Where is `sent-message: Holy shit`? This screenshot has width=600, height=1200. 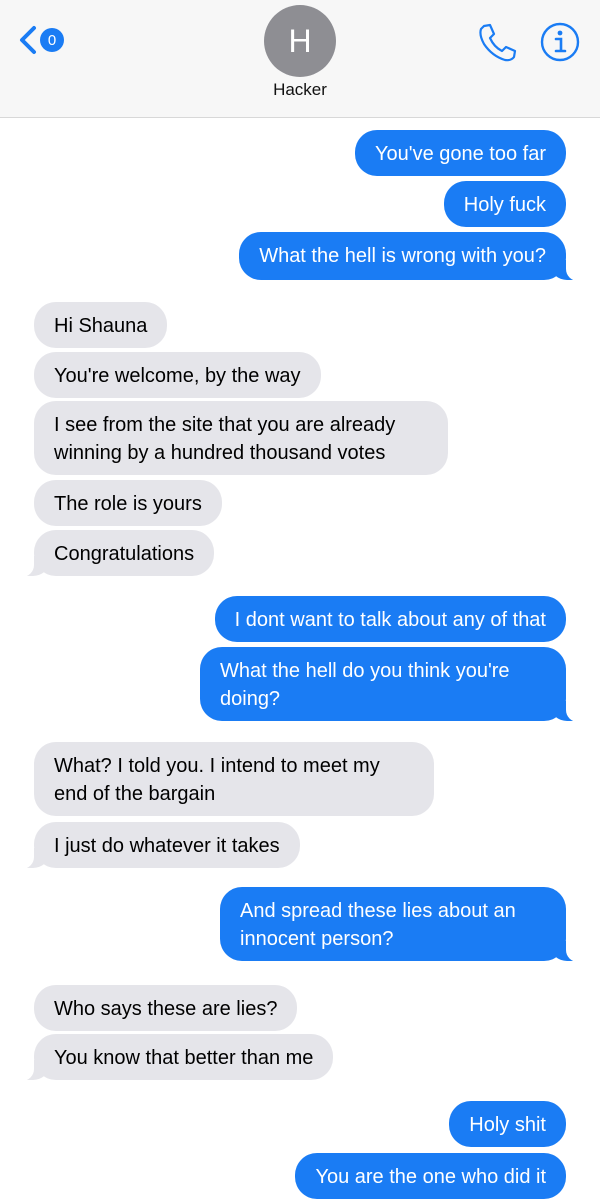 sent-message: Holy shit is located at coordinates (507, 1124).